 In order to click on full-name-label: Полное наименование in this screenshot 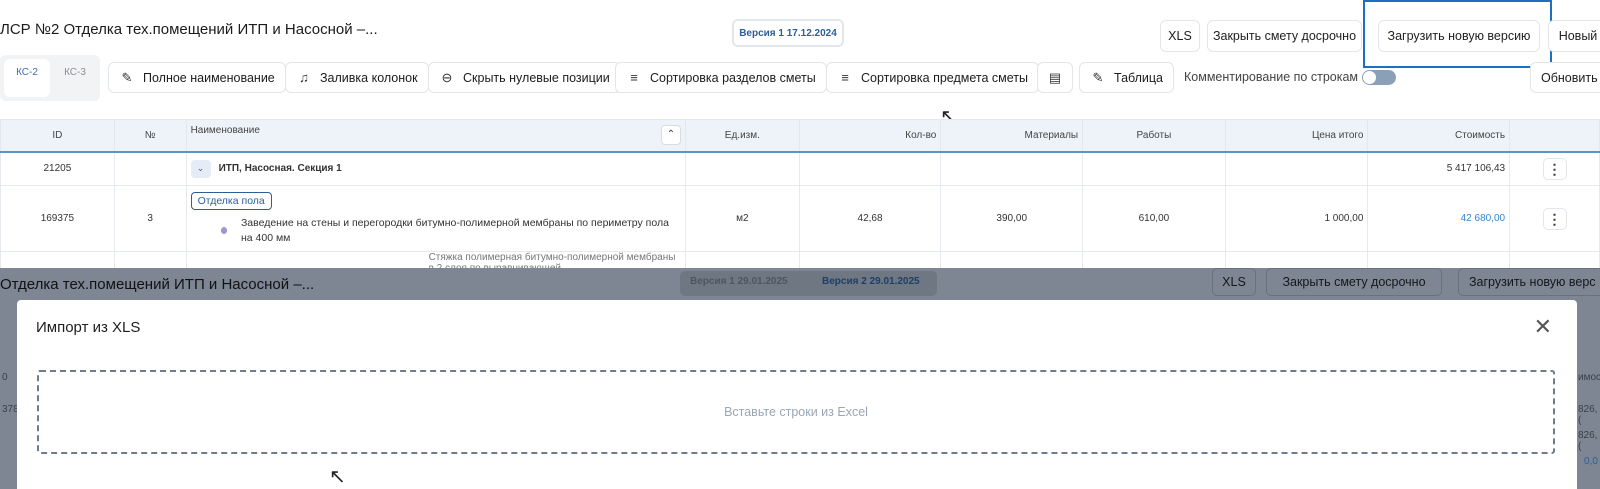, I will do `click(209, 77)`.